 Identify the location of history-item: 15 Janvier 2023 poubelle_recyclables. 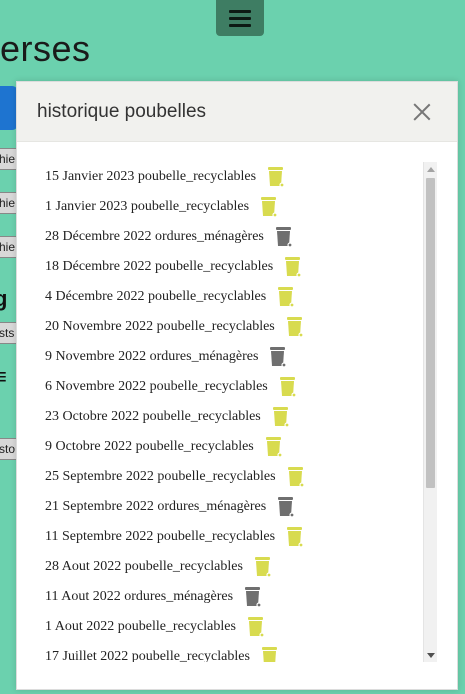
(227, 177).